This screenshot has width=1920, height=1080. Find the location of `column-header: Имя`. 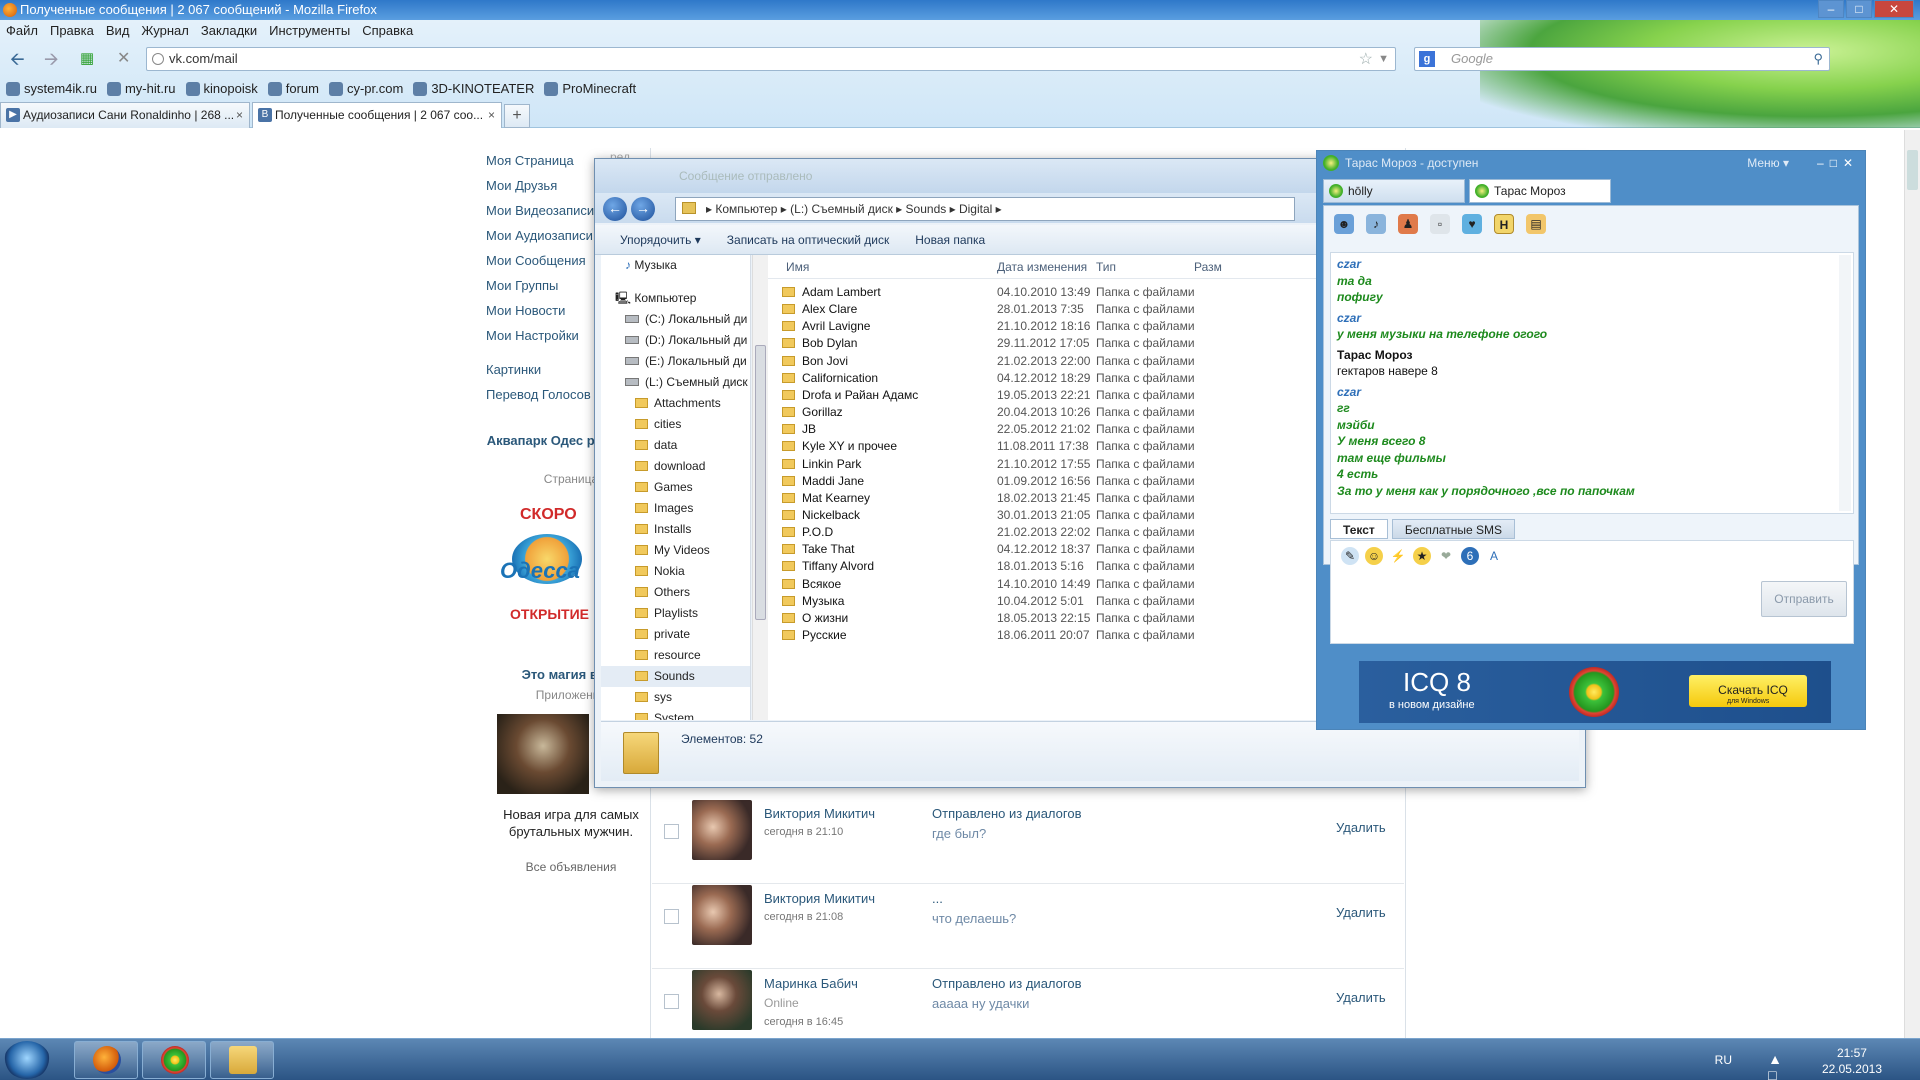

column-header: Имя is located at coordinates (797, 267).